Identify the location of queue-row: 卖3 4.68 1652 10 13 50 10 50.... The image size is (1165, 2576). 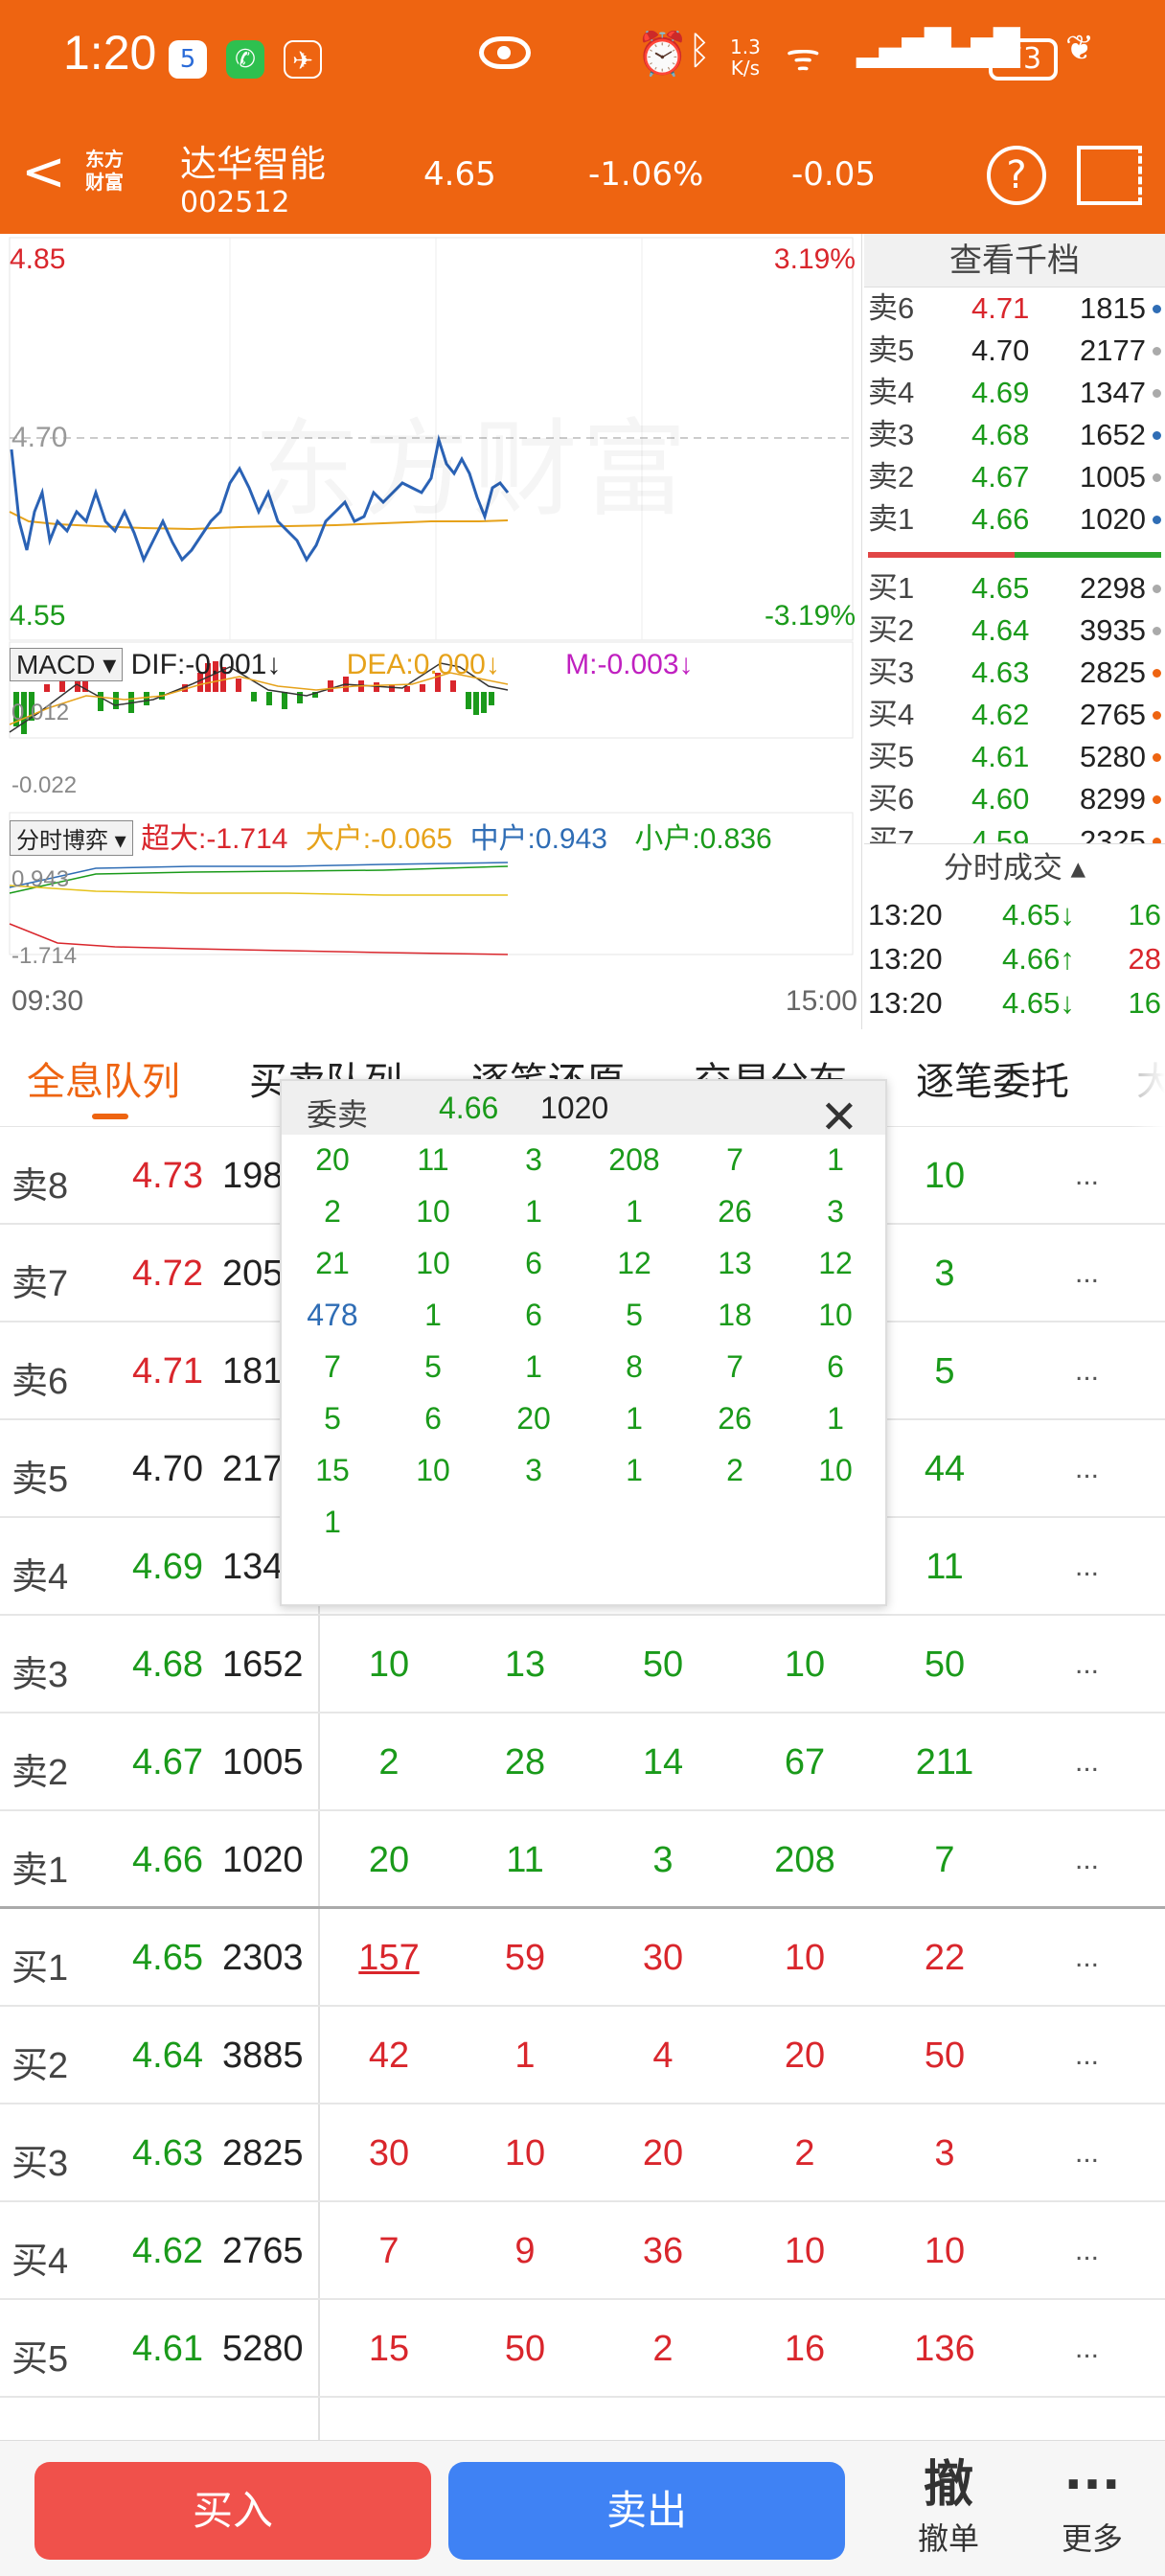
(582, 1665).